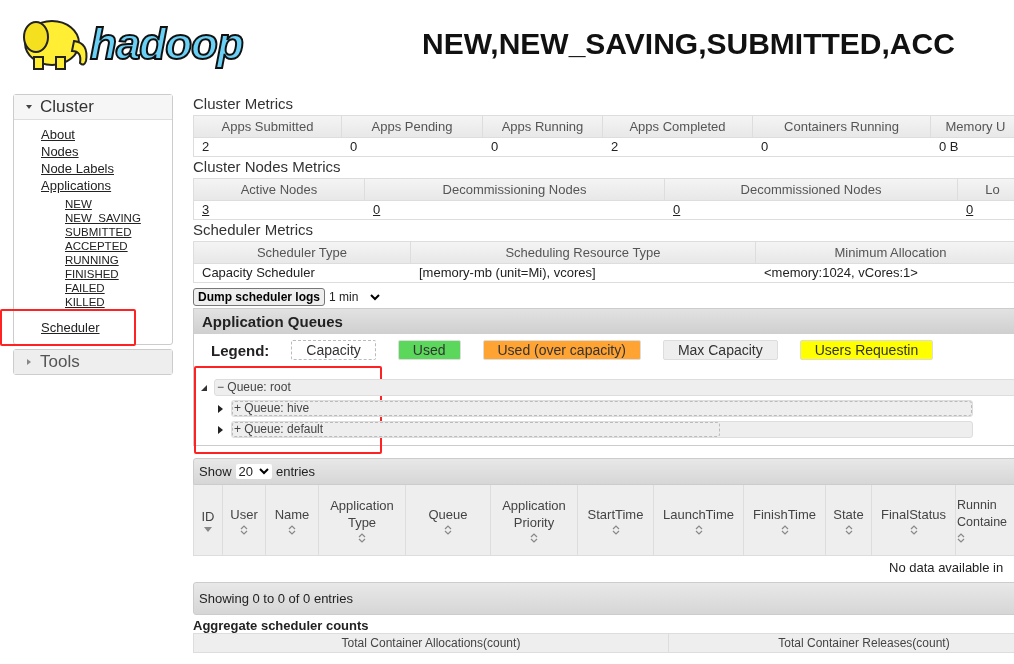 The height and width of the screenshot is (664, 1014). What do you see at coordinates (602, 408) in the screenshot?
I see `queue-bar: + Queue: hive` at bounding box center [602, 408].